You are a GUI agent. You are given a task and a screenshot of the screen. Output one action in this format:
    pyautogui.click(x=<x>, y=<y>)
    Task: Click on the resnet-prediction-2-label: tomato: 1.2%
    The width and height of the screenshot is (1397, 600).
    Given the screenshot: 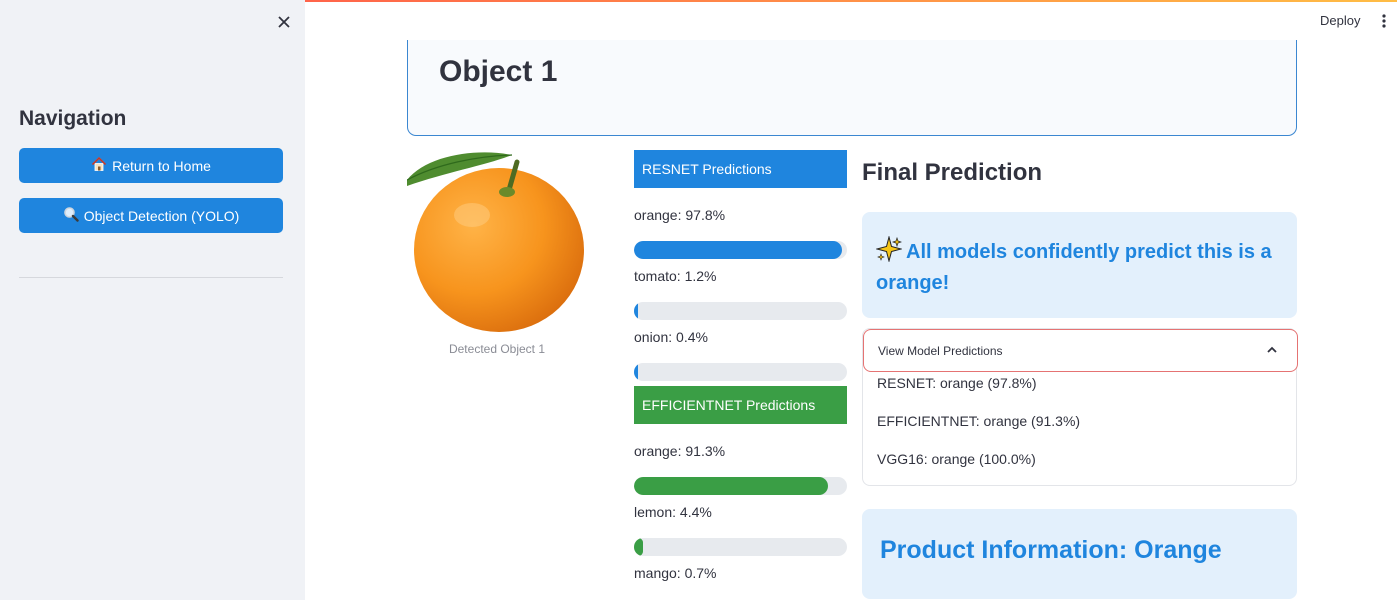 What is the action you would take?
    pyautogui.click(x=675, y=276)
    